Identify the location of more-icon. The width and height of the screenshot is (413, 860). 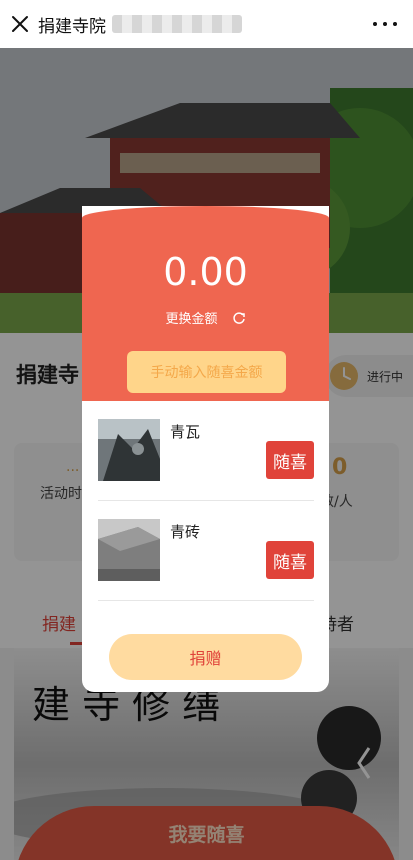
(385, 24).